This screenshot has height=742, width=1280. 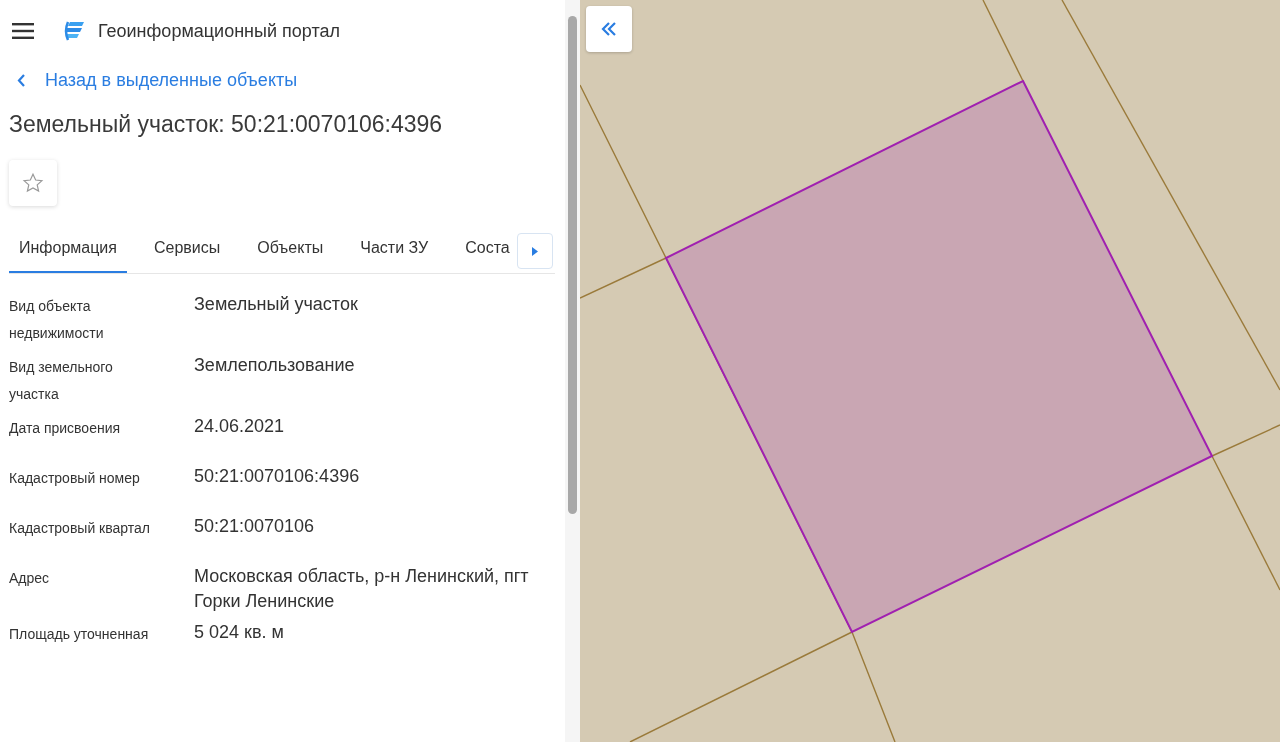 I want to click on property-label: Дата присвоения, so click(x=65, y=428).